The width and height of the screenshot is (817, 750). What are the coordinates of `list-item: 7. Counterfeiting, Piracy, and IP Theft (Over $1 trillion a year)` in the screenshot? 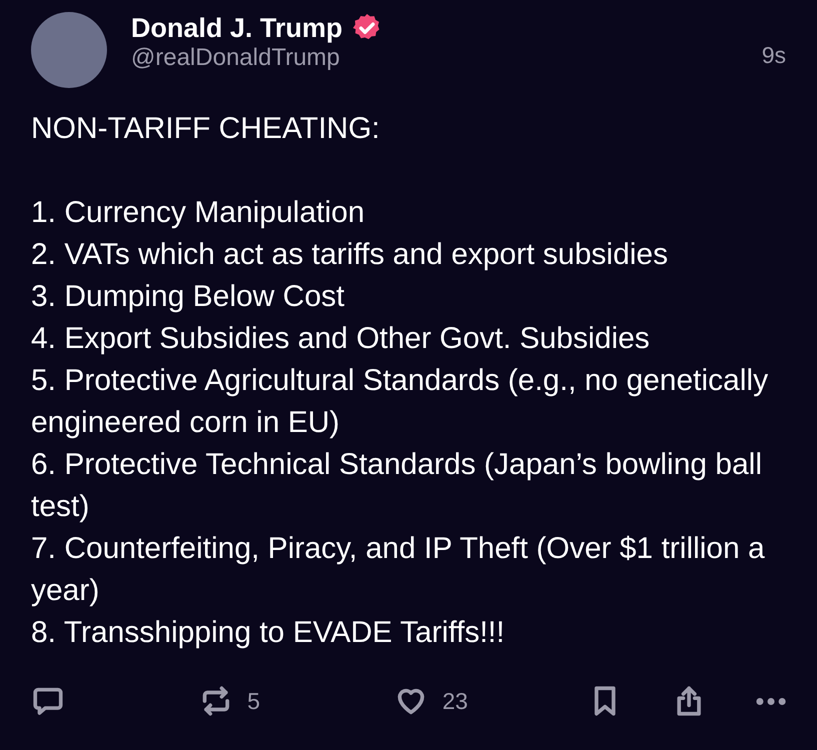 It's located at (398, 570).